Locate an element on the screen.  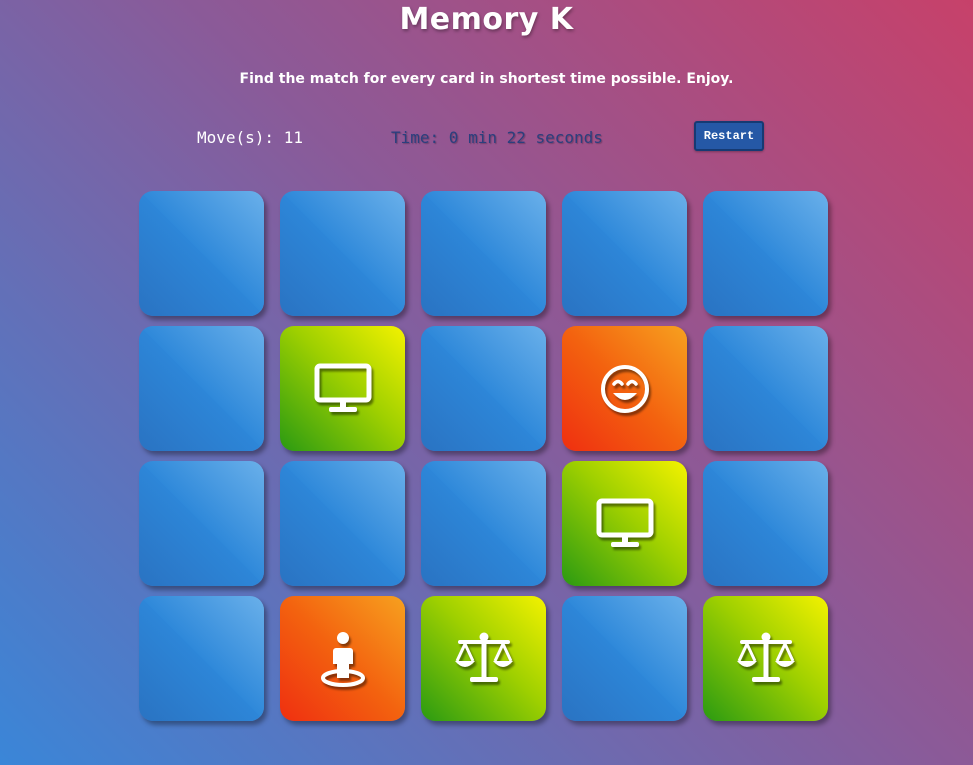
person-pin-icon is located at coordinates (343, 659).